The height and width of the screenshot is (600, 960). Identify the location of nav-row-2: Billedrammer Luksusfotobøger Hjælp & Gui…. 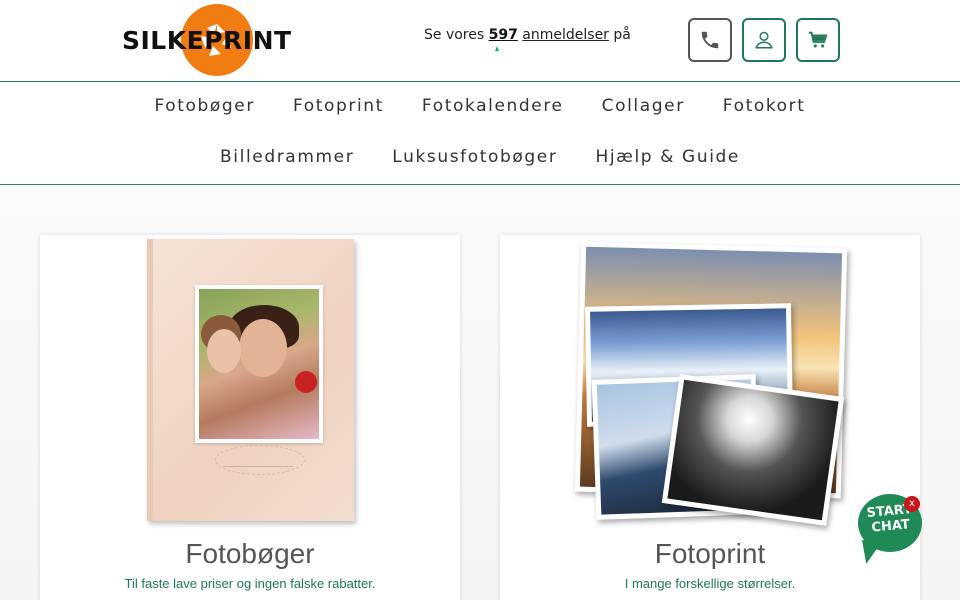
(480, 157).